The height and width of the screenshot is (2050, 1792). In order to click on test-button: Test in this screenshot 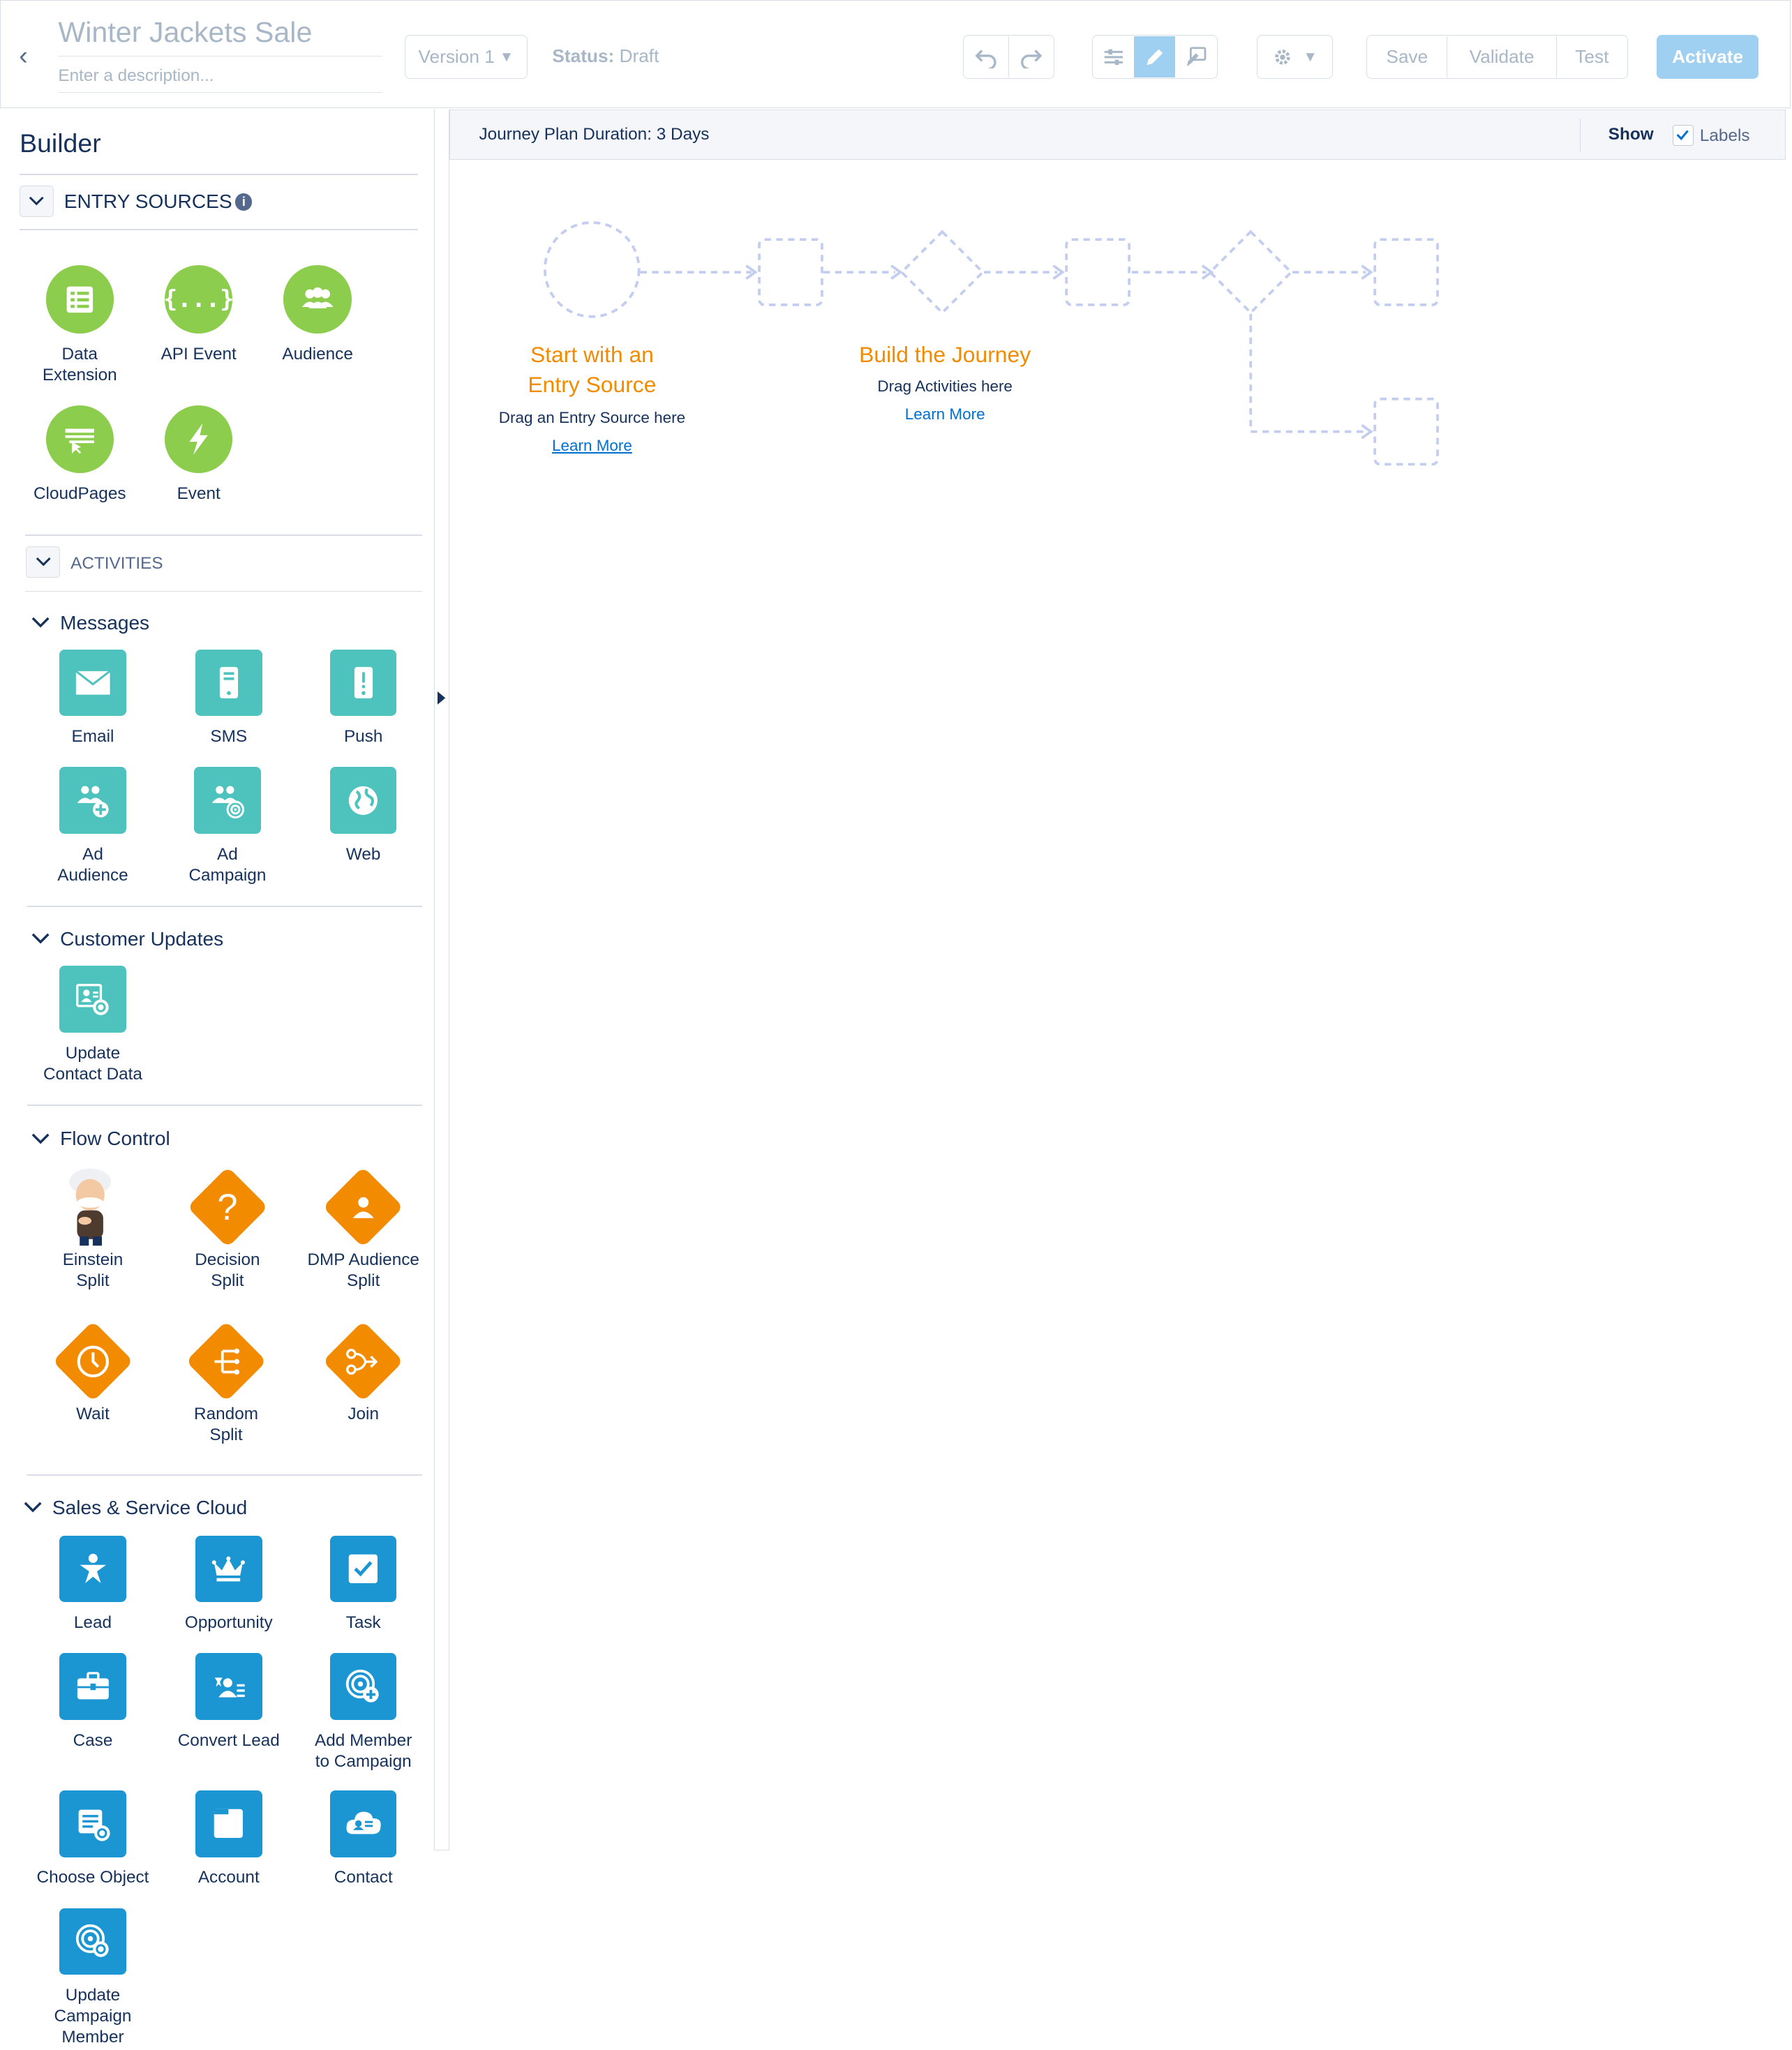, I will do `click(1592, 57)`.